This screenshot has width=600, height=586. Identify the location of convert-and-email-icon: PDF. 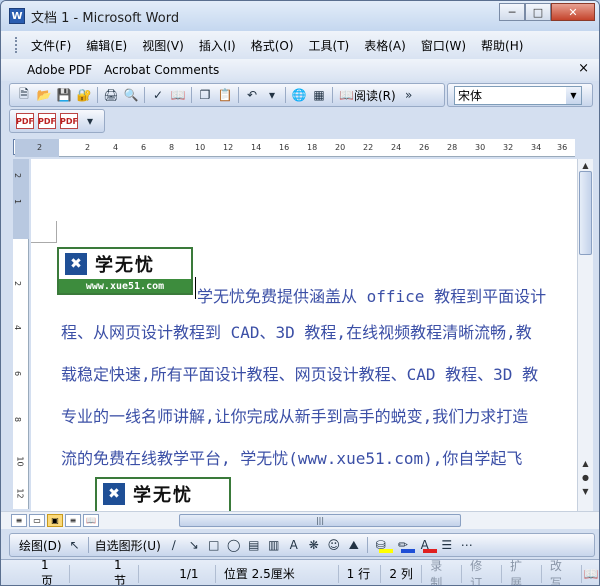
(47, 121).